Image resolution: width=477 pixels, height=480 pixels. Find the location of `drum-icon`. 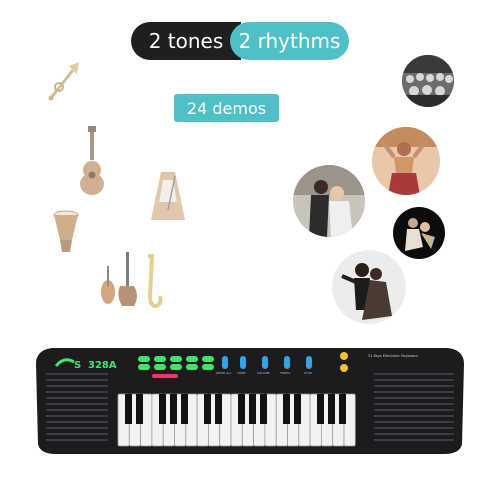

drum-icon is located at coordinates (66, 232).